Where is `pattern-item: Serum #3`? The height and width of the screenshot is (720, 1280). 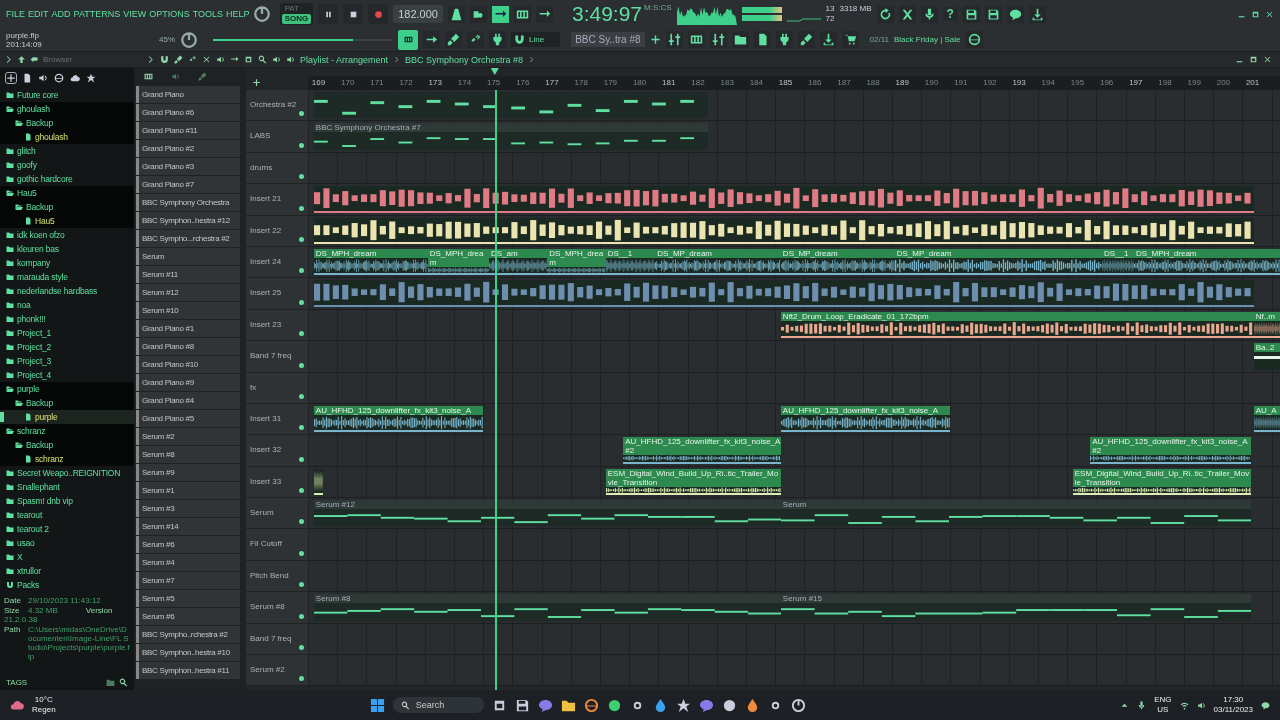
pattern-item: Serum #3 is located at coordinates (188, 508).